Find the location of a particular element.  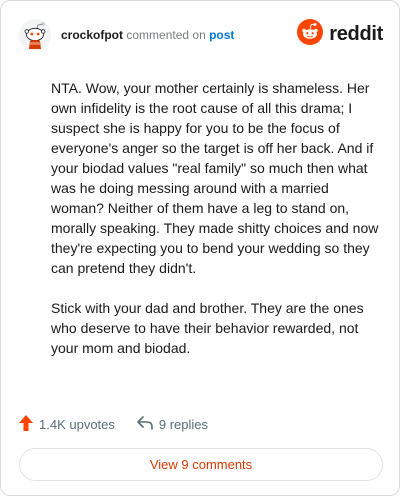

upvote-count: 1.4K upvotes is located at coordinates (77, 424).